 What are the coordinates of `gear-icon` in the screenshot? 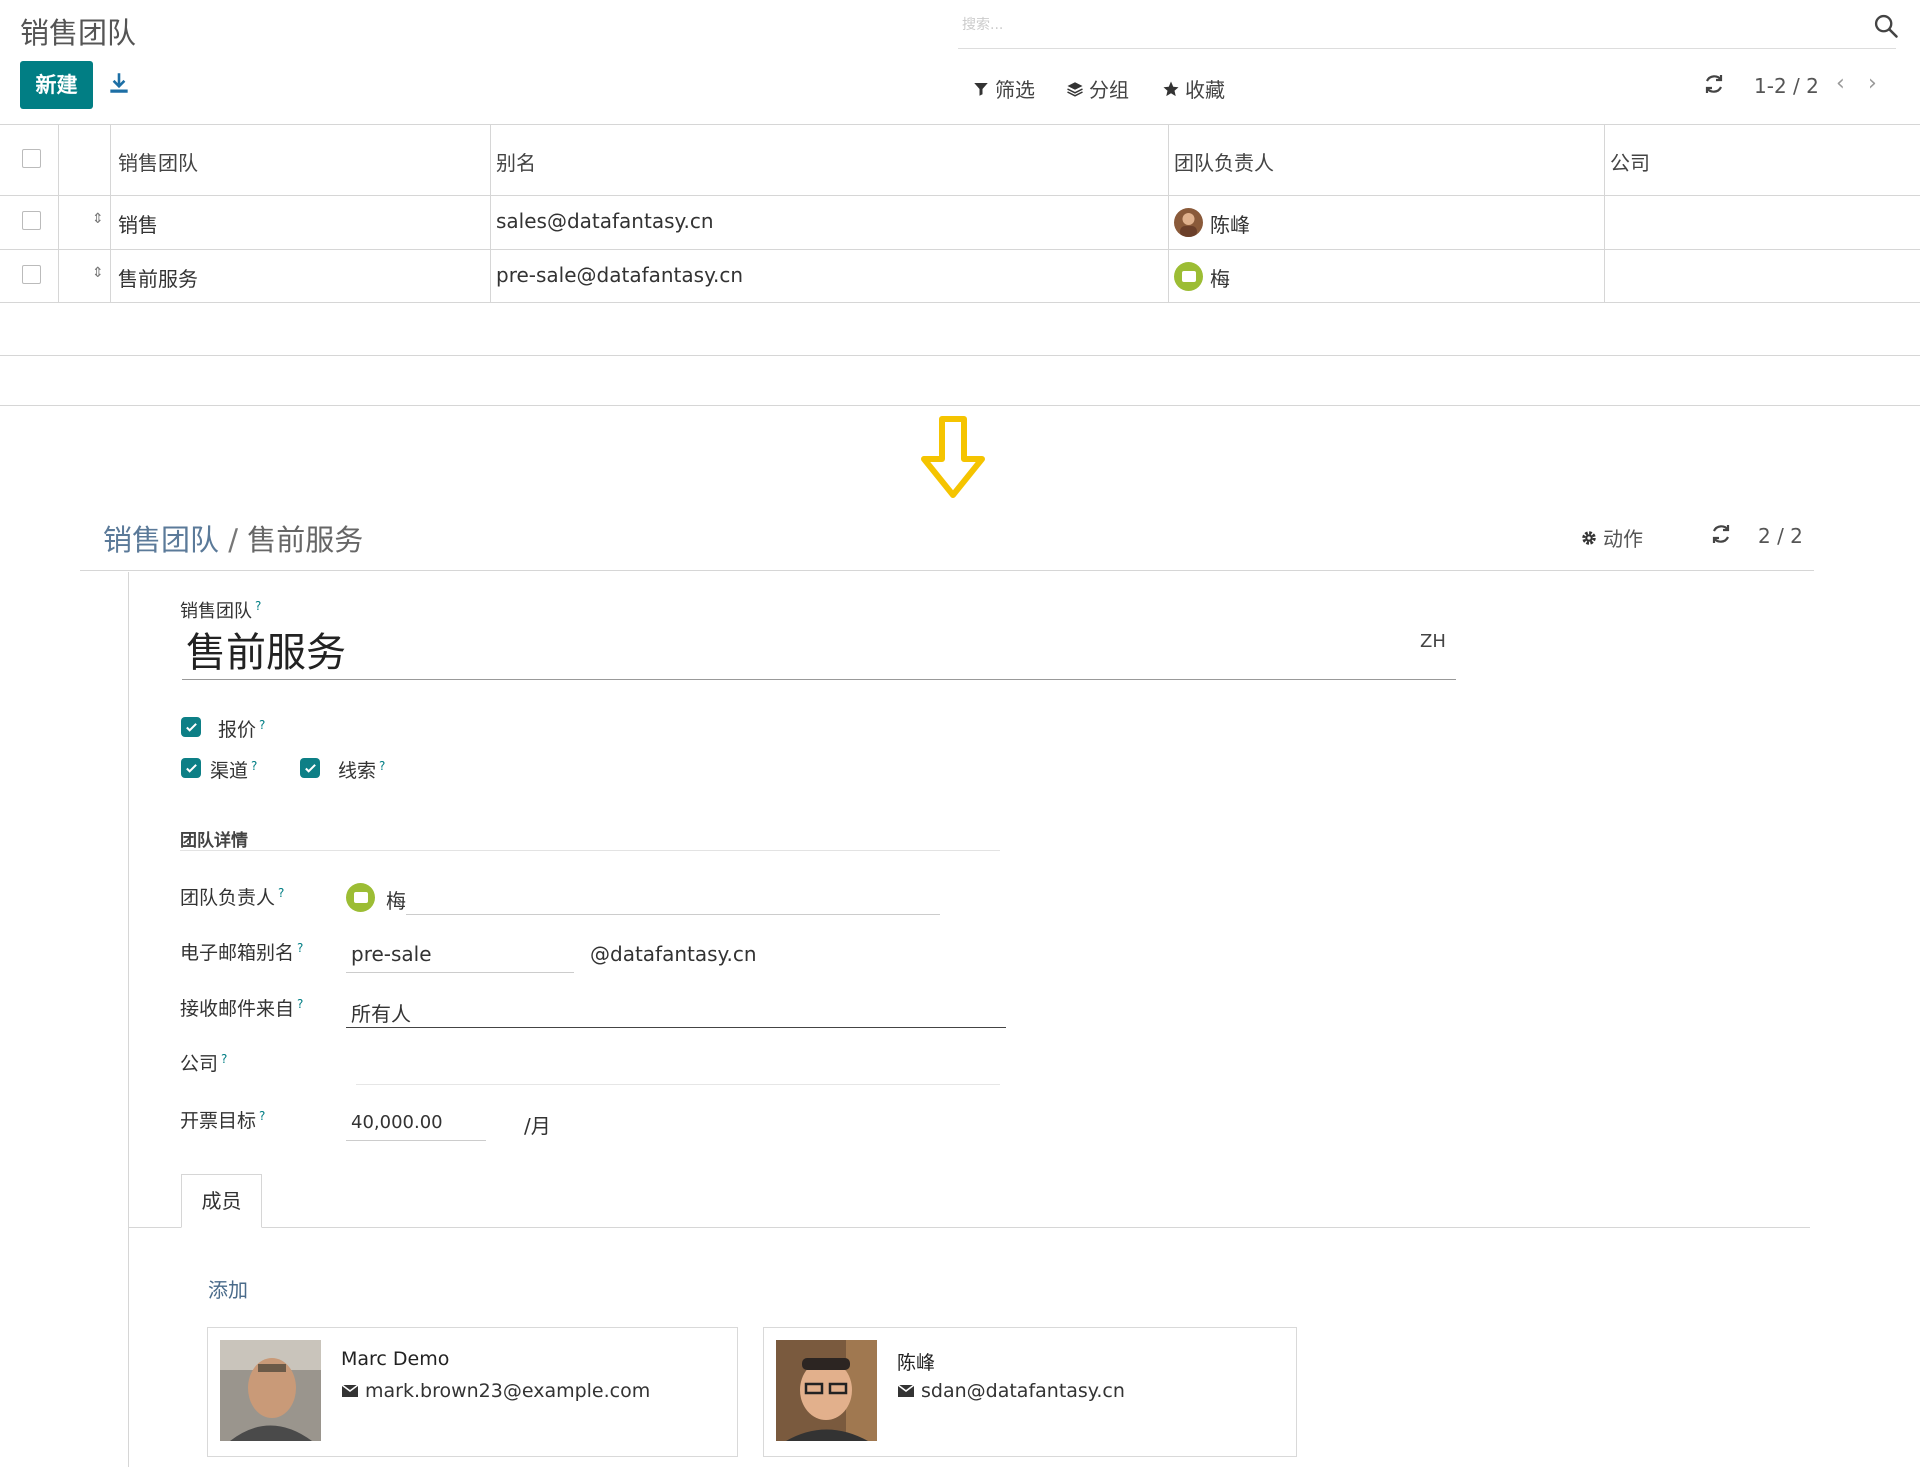 It's located at (1589, 537).